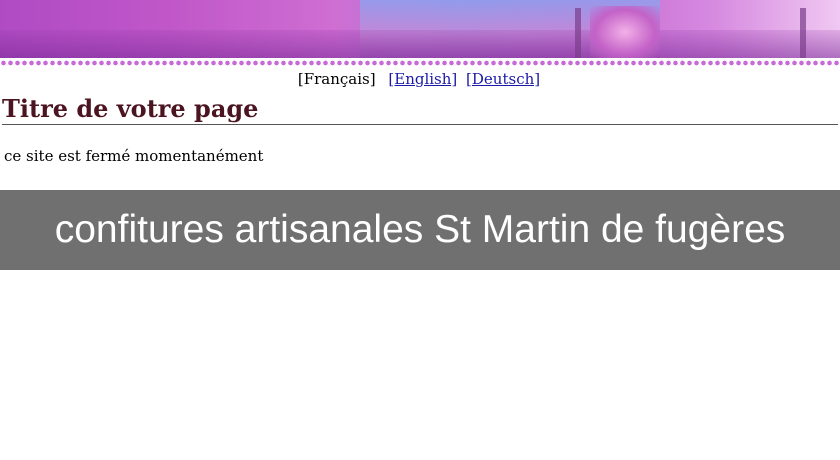 The image size is (840, 460). What do you see at coordinates (420, 63) in the screenshot?
I see `dotted-divider` at bounding box center [420, 63].